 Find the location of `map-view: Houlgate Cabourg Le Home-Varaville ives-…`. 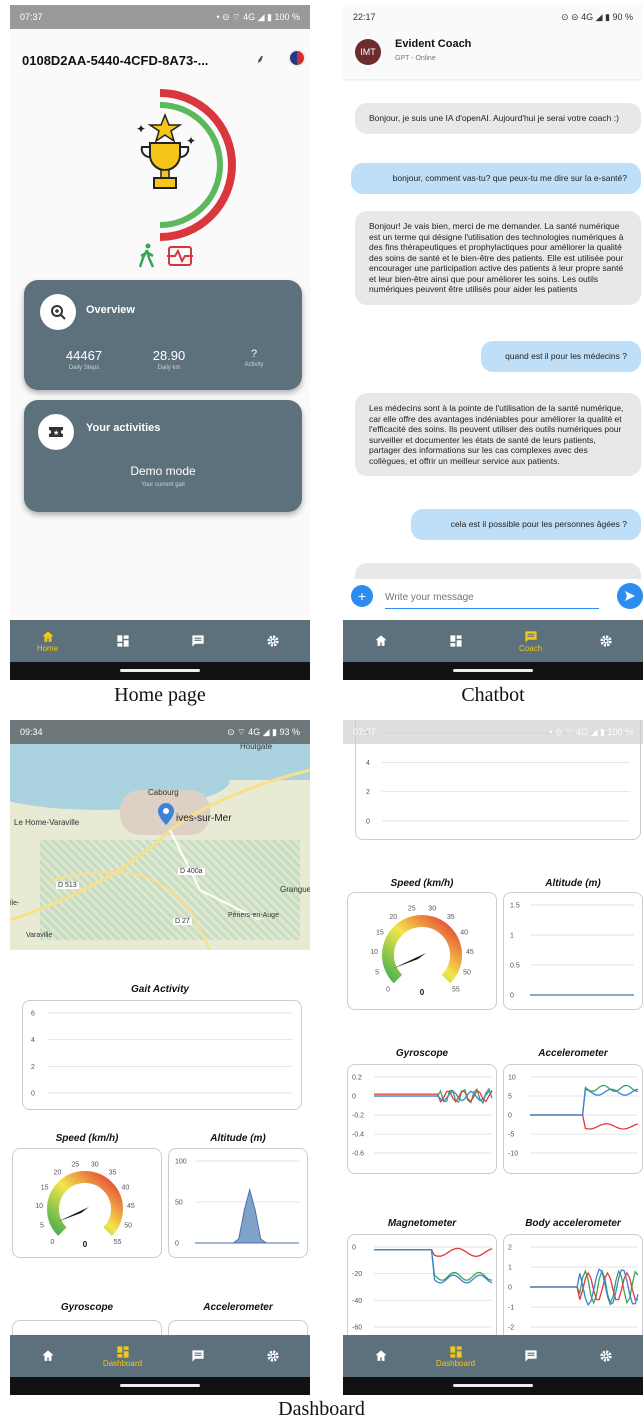

map-view: Houlgate Cabourg Le Home-Varaville ives-… is located at coordinates (160, 835).